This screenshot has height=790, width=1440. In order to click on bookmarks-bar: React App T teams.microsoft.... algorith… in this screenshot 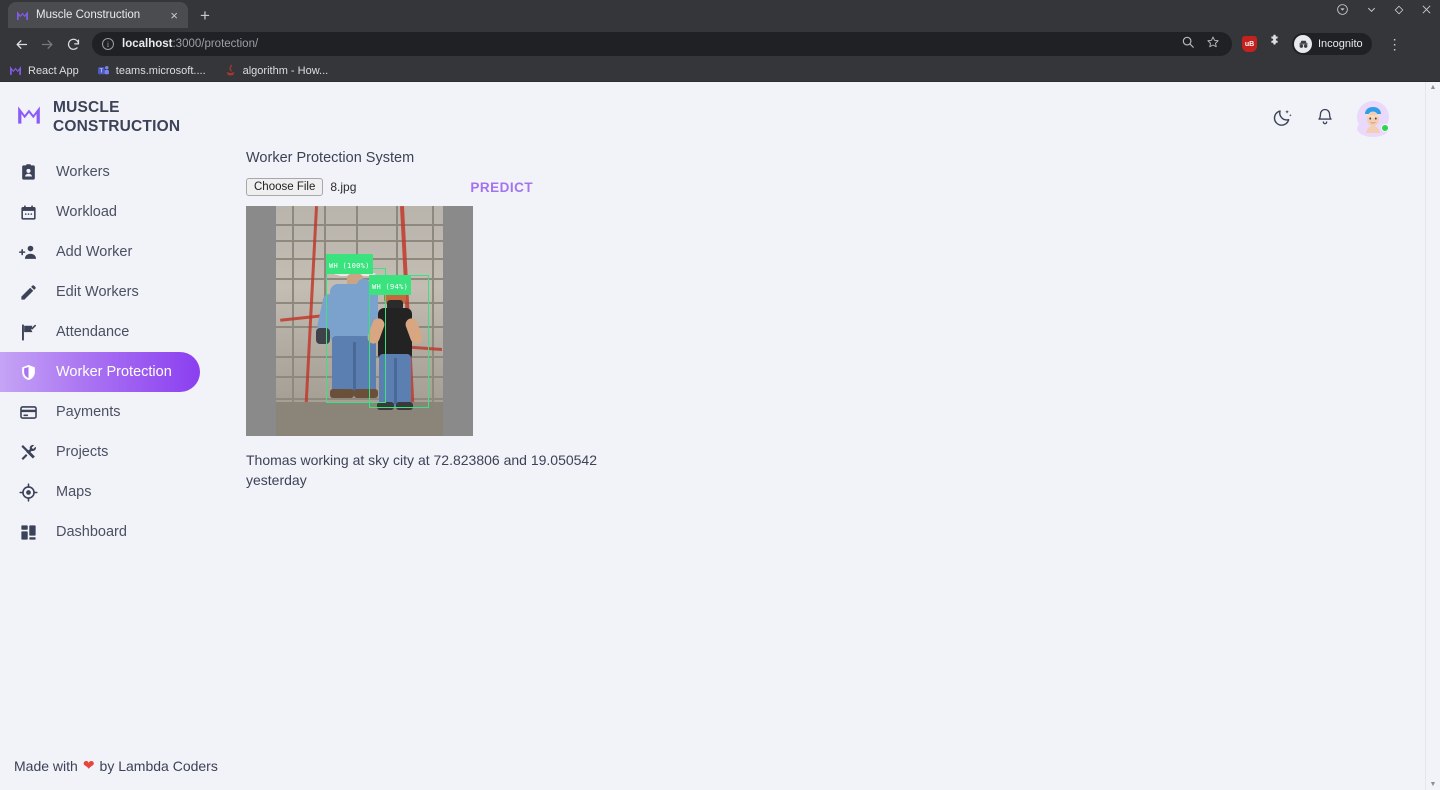, I will do `click(720, 71)`.